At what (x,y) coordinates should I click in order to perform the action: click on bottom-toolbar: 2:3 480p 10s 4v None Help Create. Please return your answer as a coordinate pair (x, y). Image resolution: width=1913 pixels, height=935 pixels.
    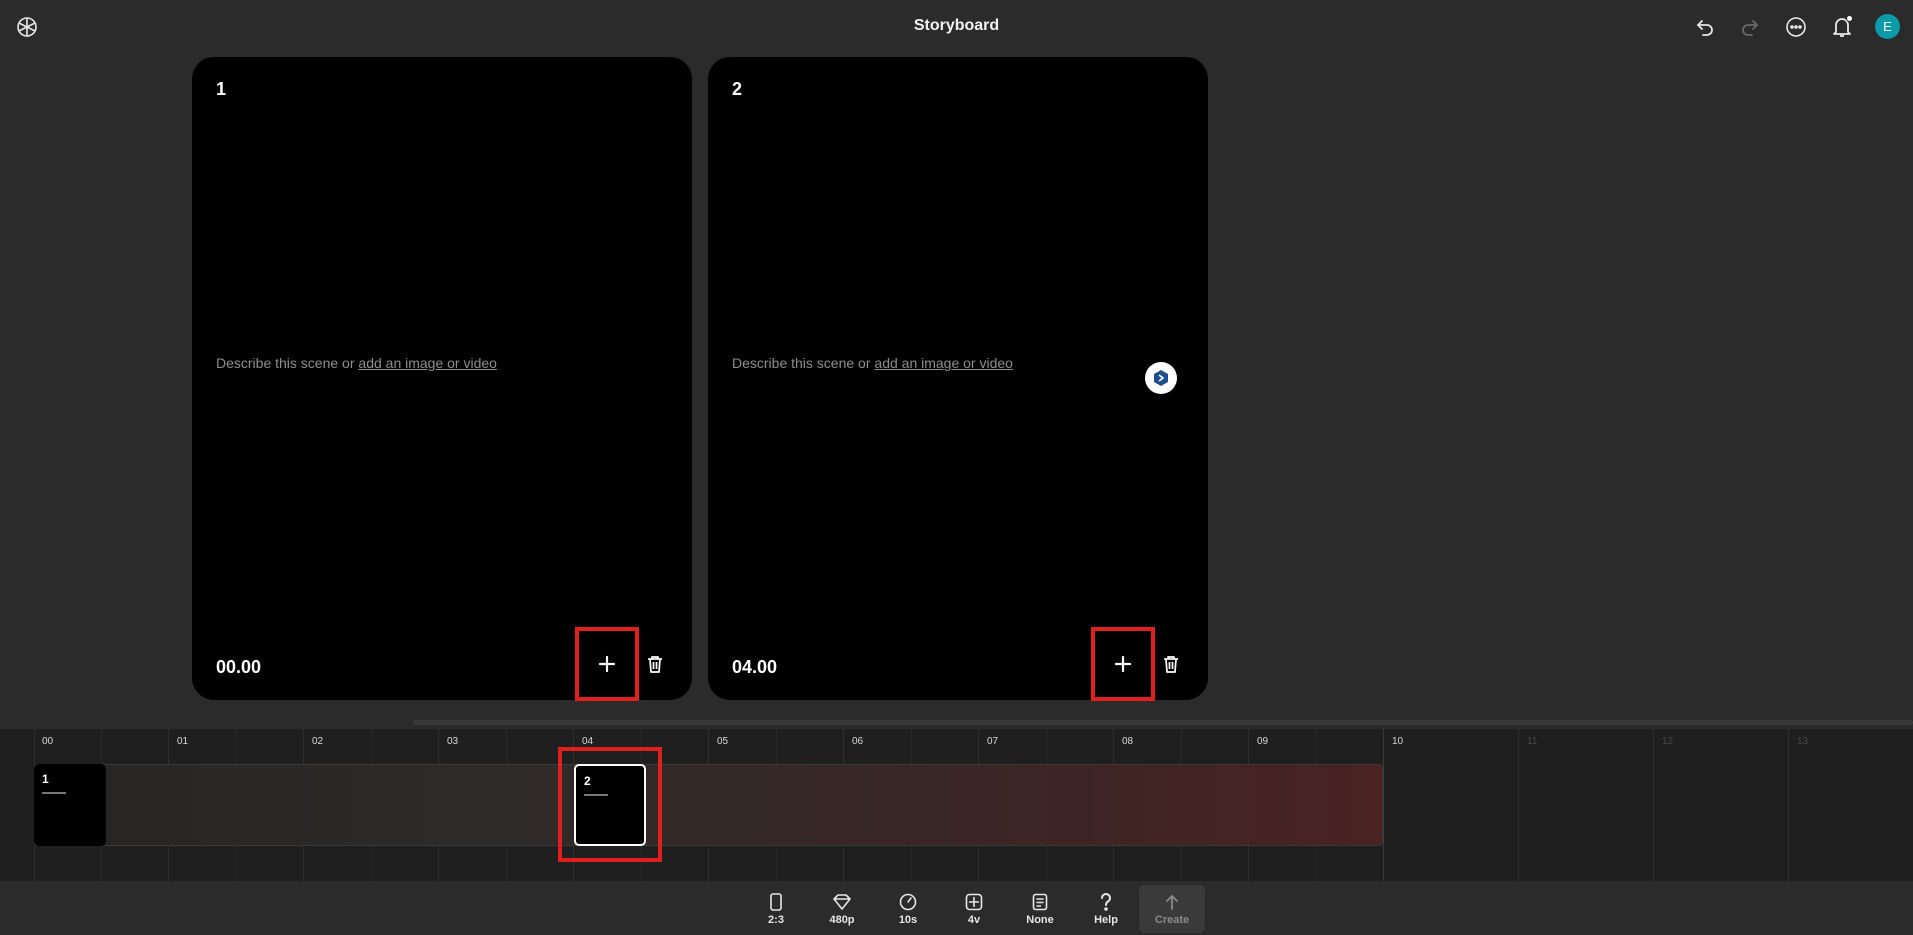
    Looking at the image, I should click on (974, 910).